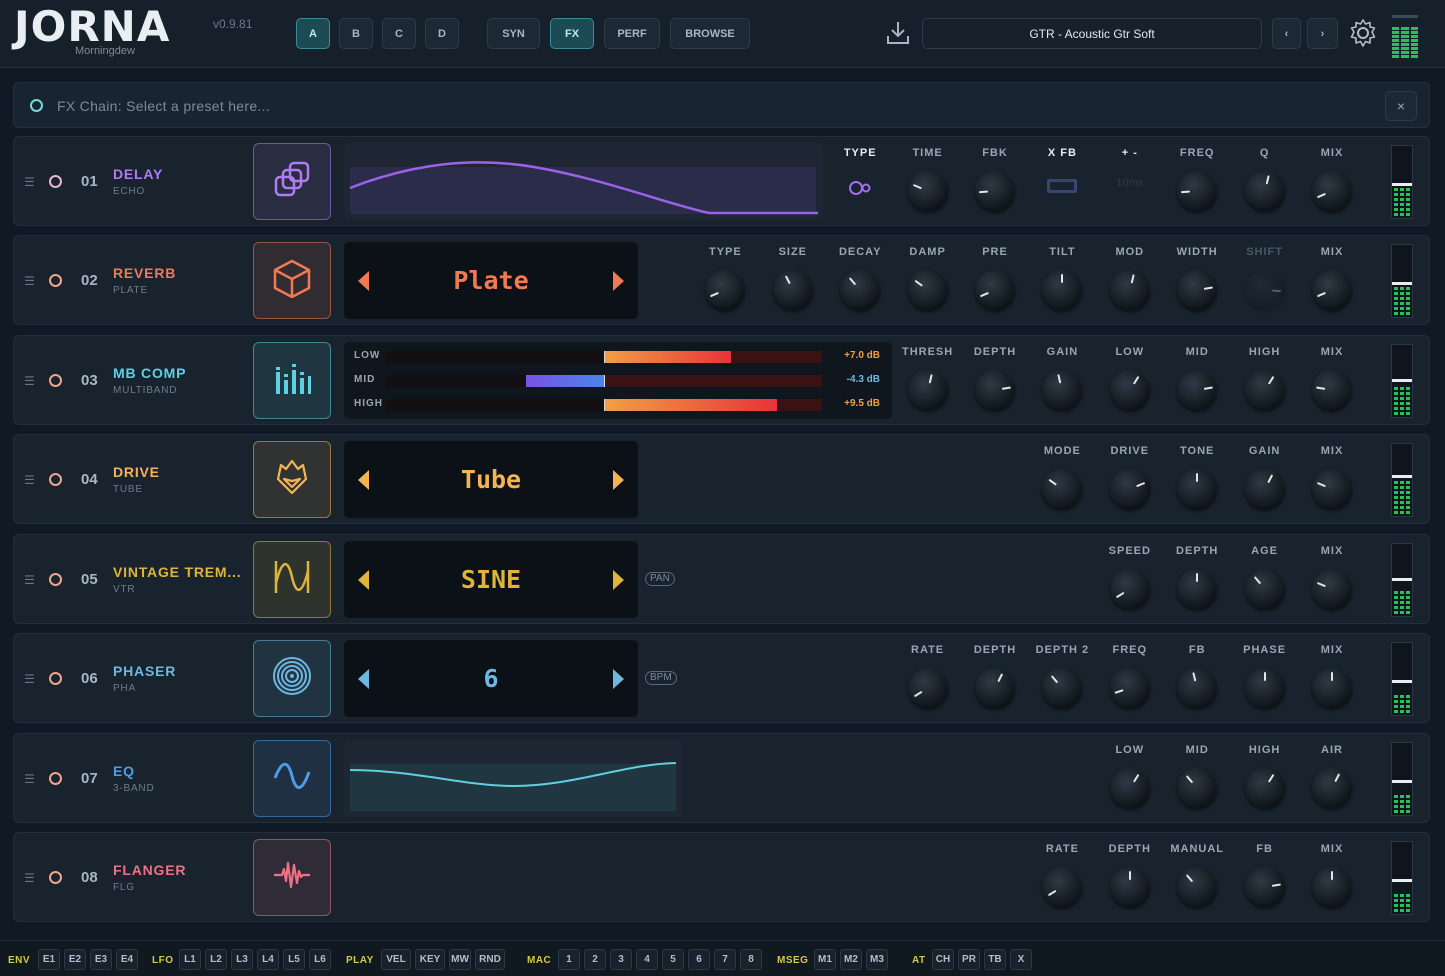 The width and height of the screenshot is (1445, 976). Describe the element at coordinates (851, 959) in the screenshot. I see `mod-source-chip: M2` at that location.